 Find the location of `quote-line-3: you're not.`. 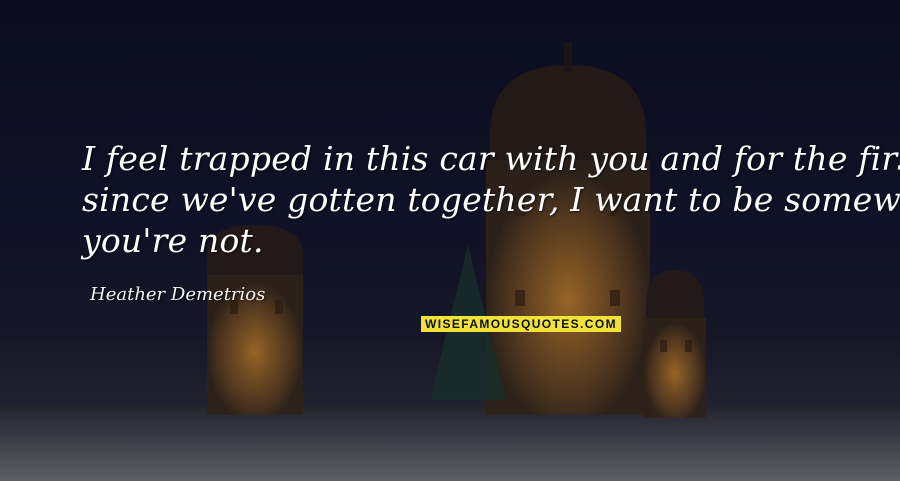

quote-line-3: you're not. is located at coordinates (173, 240).